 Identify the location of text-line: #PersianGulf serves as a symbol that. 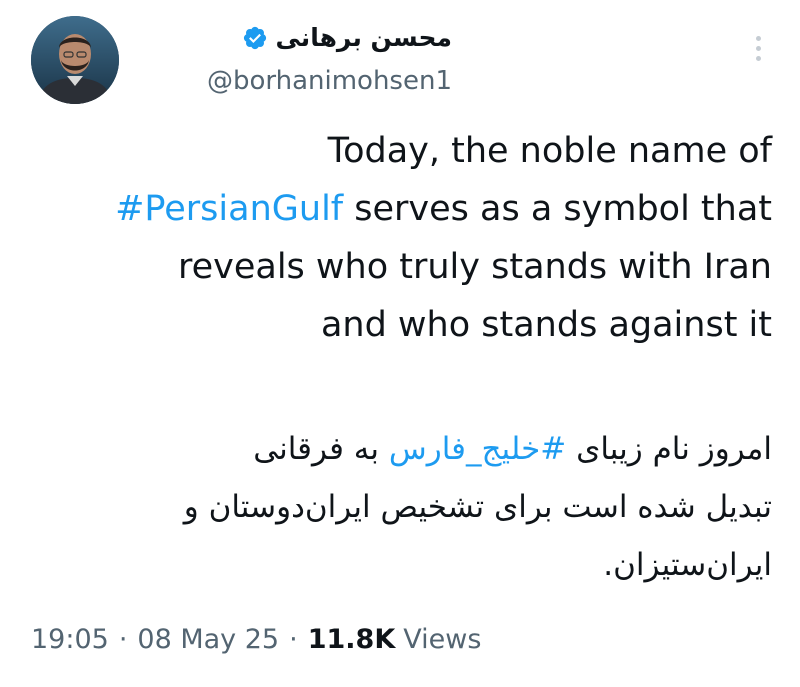
(392, 209).